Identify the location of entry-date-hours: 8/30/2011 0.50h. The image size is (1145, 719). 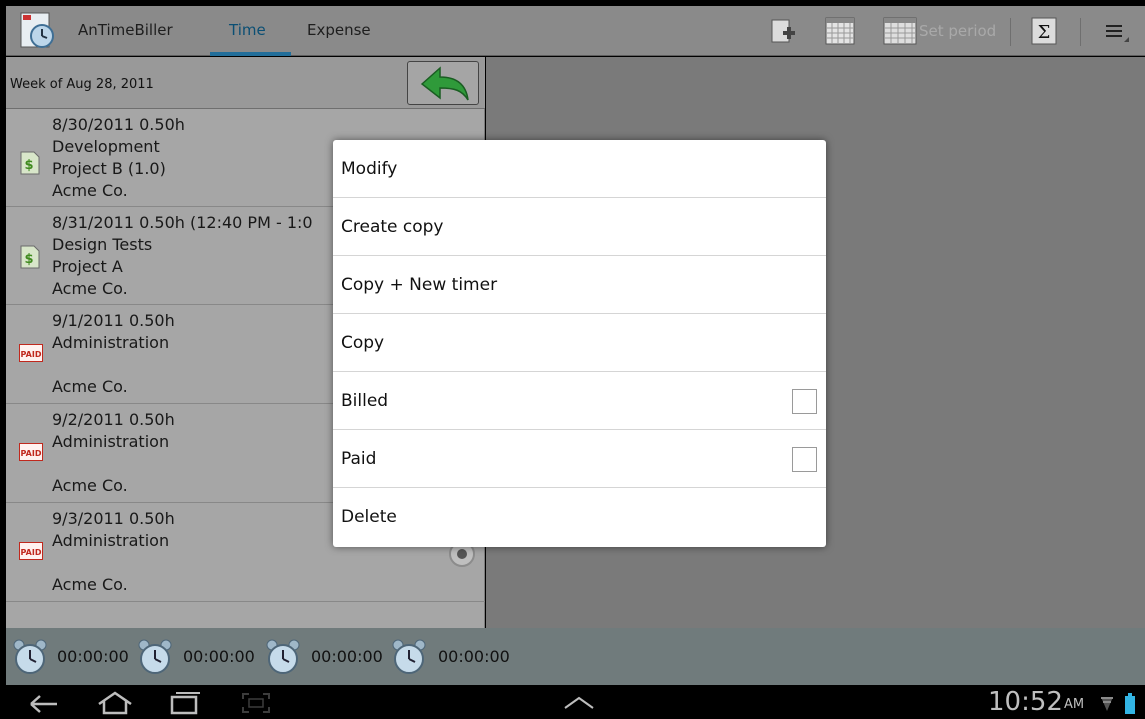
(118, 124).